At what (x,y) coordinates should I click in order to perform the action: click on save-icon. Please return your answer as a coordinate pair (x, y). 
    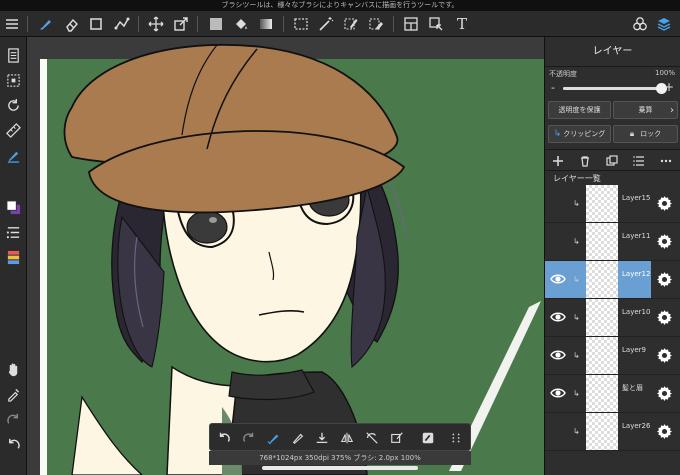
    Looking at the image, I should click on (322, 438).